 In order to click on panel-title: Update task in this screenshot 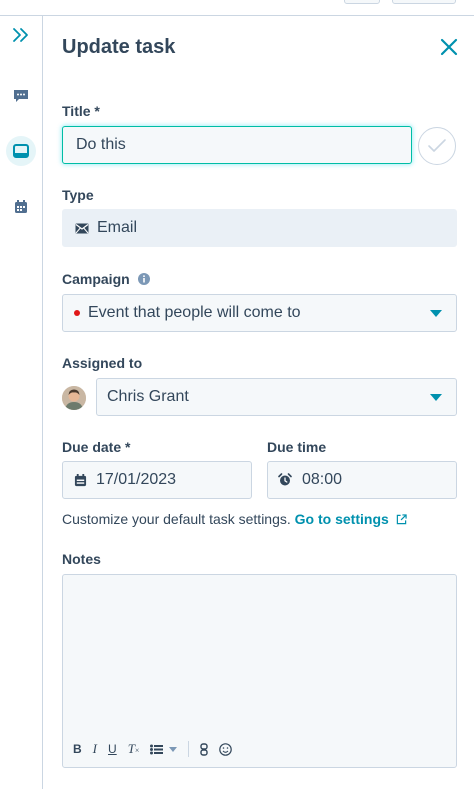, I will do `click(119, 47)`.